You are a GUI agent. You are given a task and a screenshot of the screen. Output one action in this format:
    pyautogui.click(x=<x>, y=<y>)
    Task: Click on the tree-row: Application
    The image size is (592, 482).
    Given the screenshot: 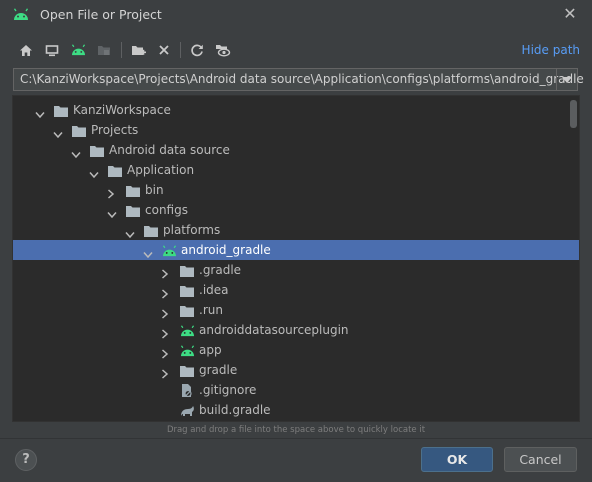 What is the action you would take?
    pyautogui.click(x=296, y=170)
    